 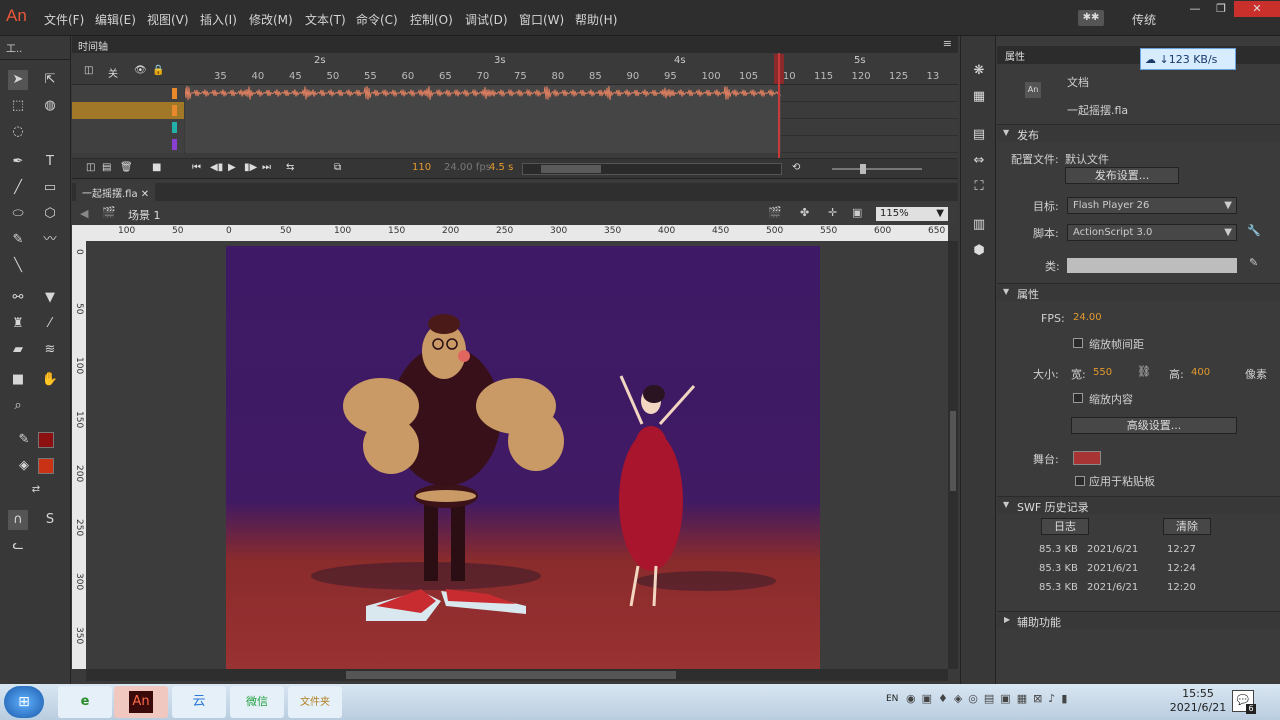 I want to click on eyedropper-tool-icon: ⁄, so click(x=50, y=324).